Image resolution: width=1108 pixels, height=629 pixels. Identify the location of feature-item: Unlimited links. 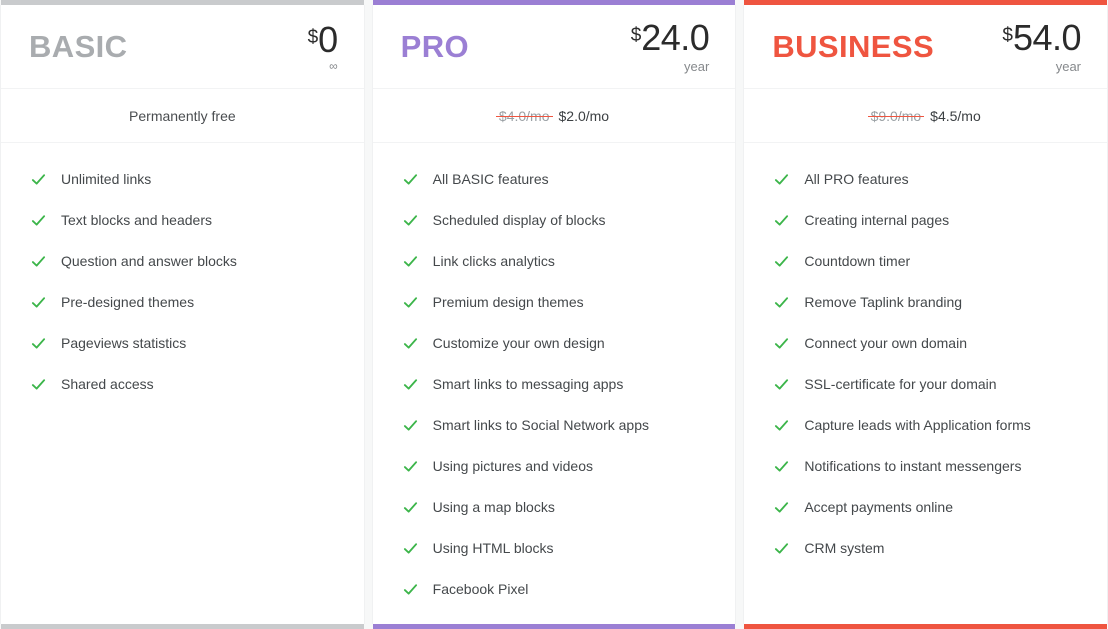
(182, 179).